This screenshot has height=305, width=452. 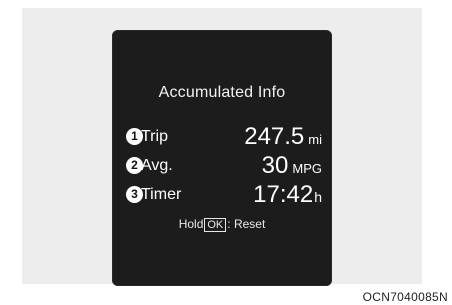 I want to click on hint-suffix: : Reset, so click(x=246, y=224).